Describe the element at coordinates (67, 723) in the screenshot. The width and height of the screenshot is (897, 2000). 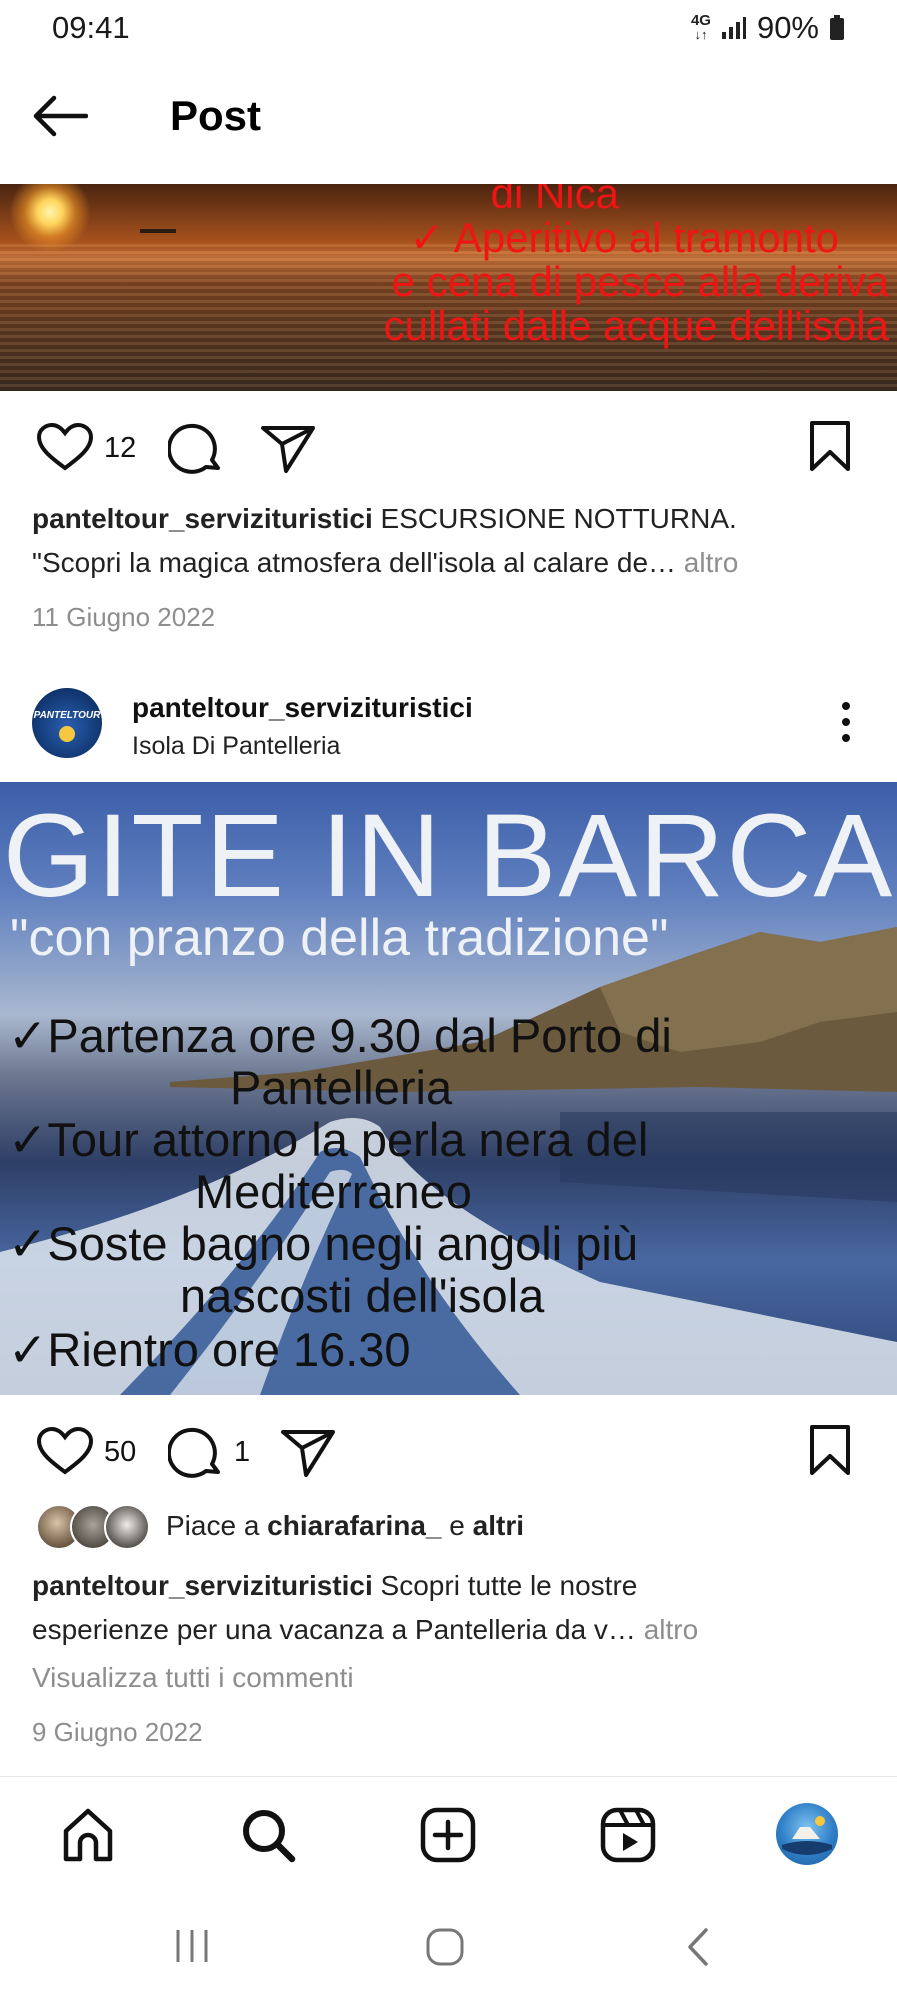
I see `avatar: PANTELTOUR` at that location.